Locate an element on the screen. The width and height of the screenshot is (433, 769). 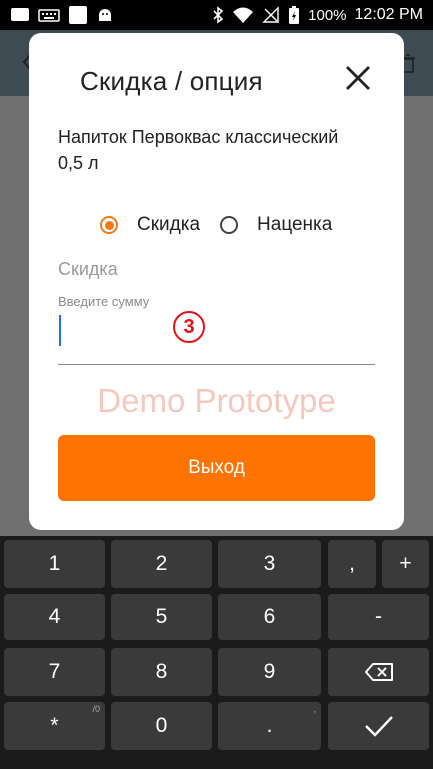
message-icon is located at coordinates (20, 14).